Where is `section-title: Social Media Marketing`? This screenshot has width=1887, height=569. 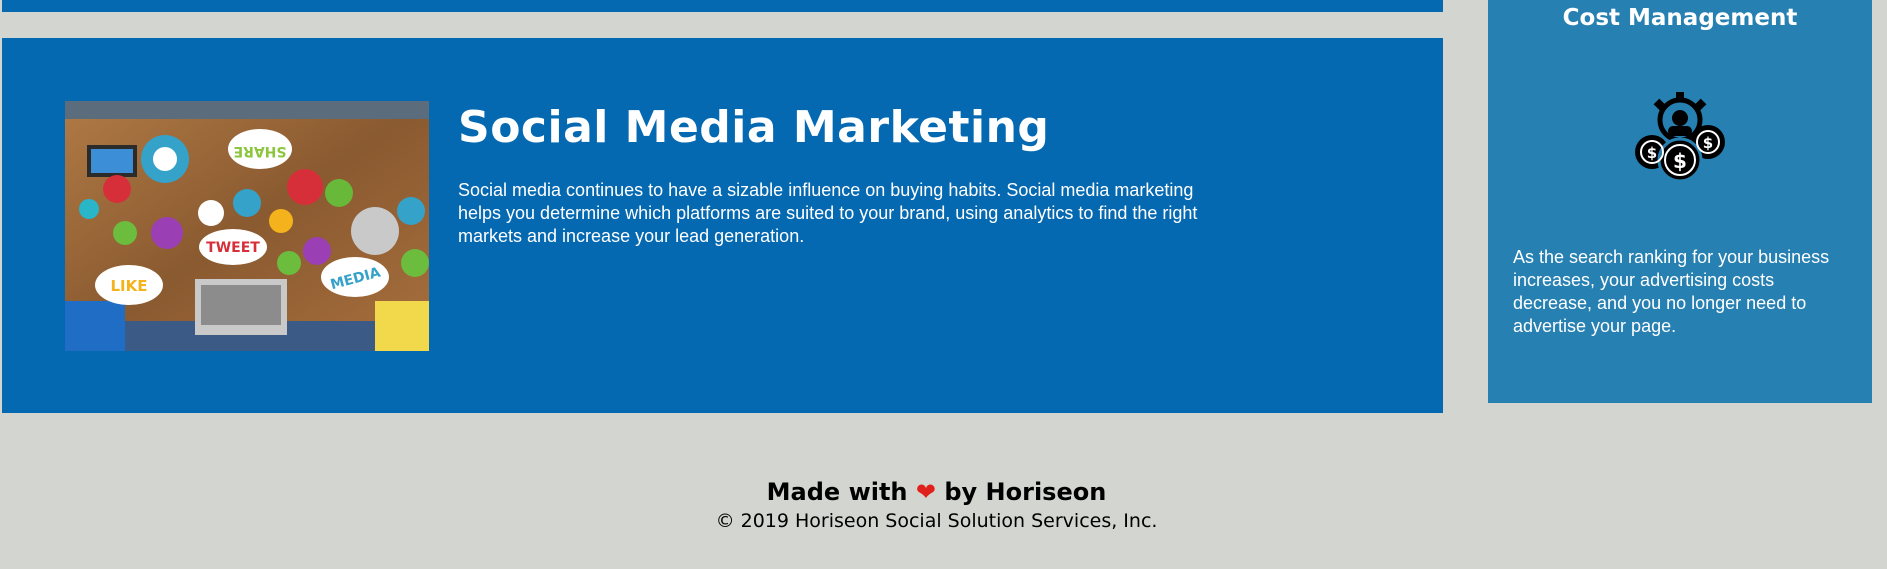 section-title: Social Media Marketing is located at coordinates (754, 127).